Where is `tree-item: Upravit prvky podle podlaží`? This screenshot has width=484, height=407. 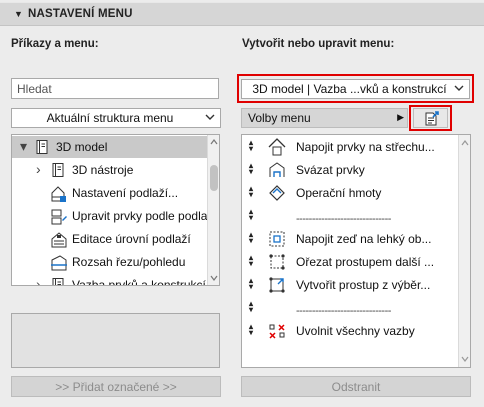 tree-item: Upravit prvky podle podlaží is located at coordinates (114, 217).